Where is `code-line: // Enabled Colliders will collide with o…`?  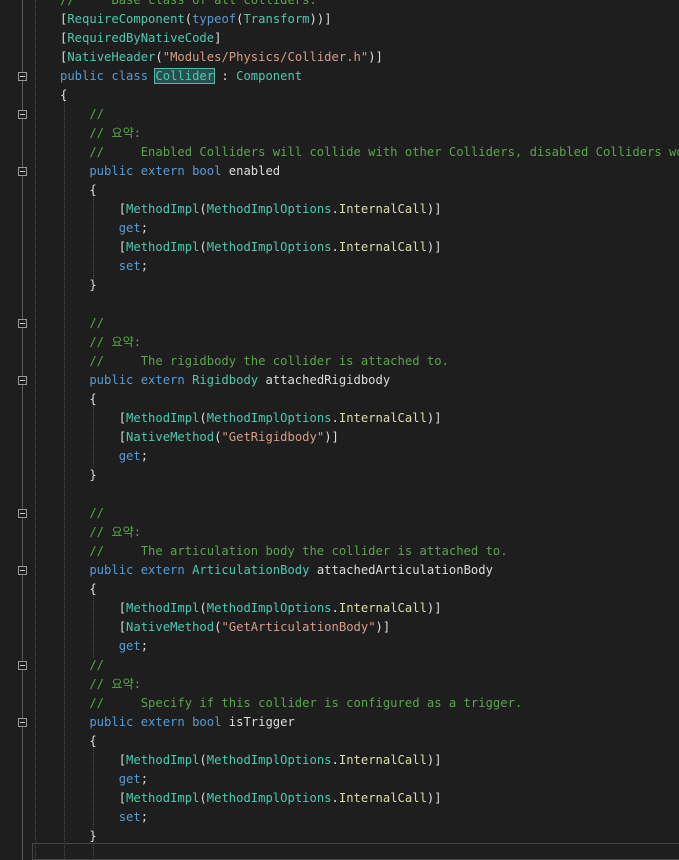 code-line: // Enabled Colliders will collide with o… is located at coordinates (339, 152).